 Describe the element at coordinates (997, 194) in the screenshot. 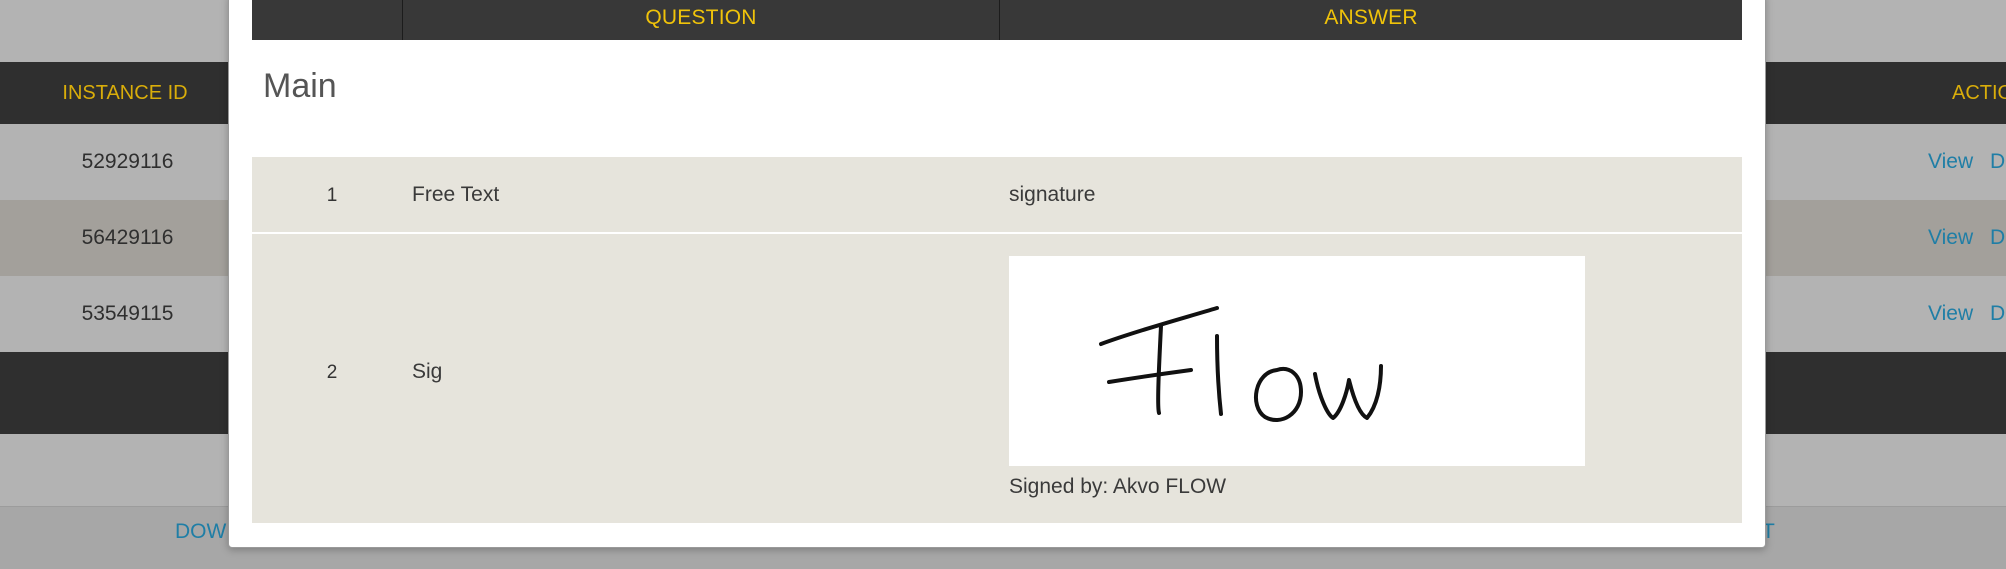

I see `question-row: 1 Free Text signature` at that location.